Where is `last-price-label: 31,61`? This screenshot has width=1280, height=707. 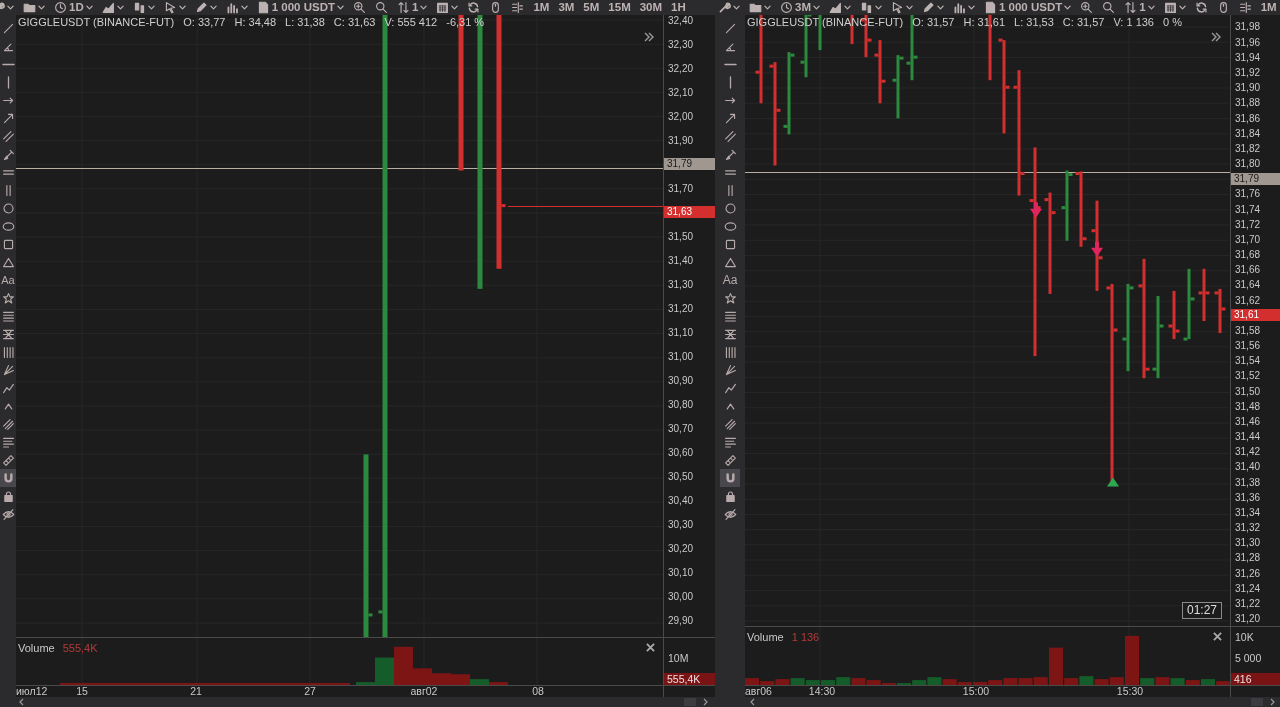
last-price-label: 31,61 is located at coordinates (1255, 315).